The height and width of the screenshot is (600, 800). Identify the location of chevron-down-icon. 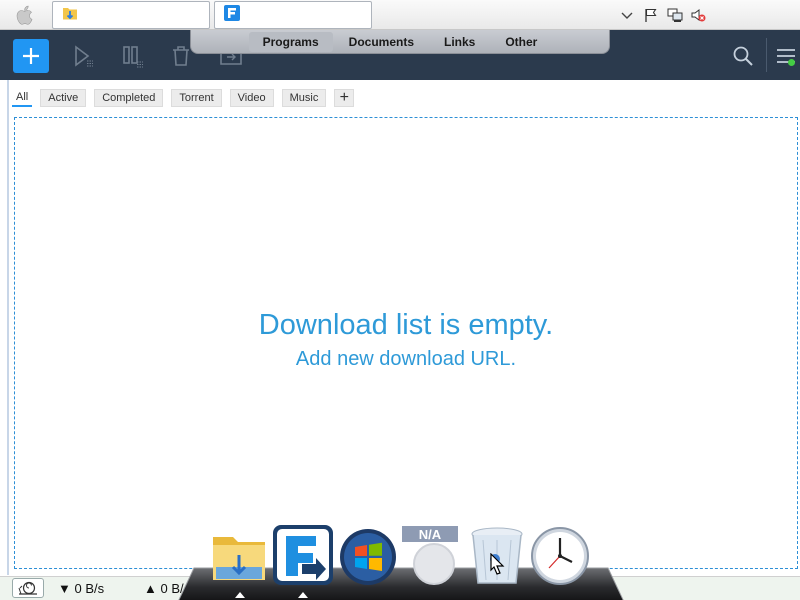
(627, 15).